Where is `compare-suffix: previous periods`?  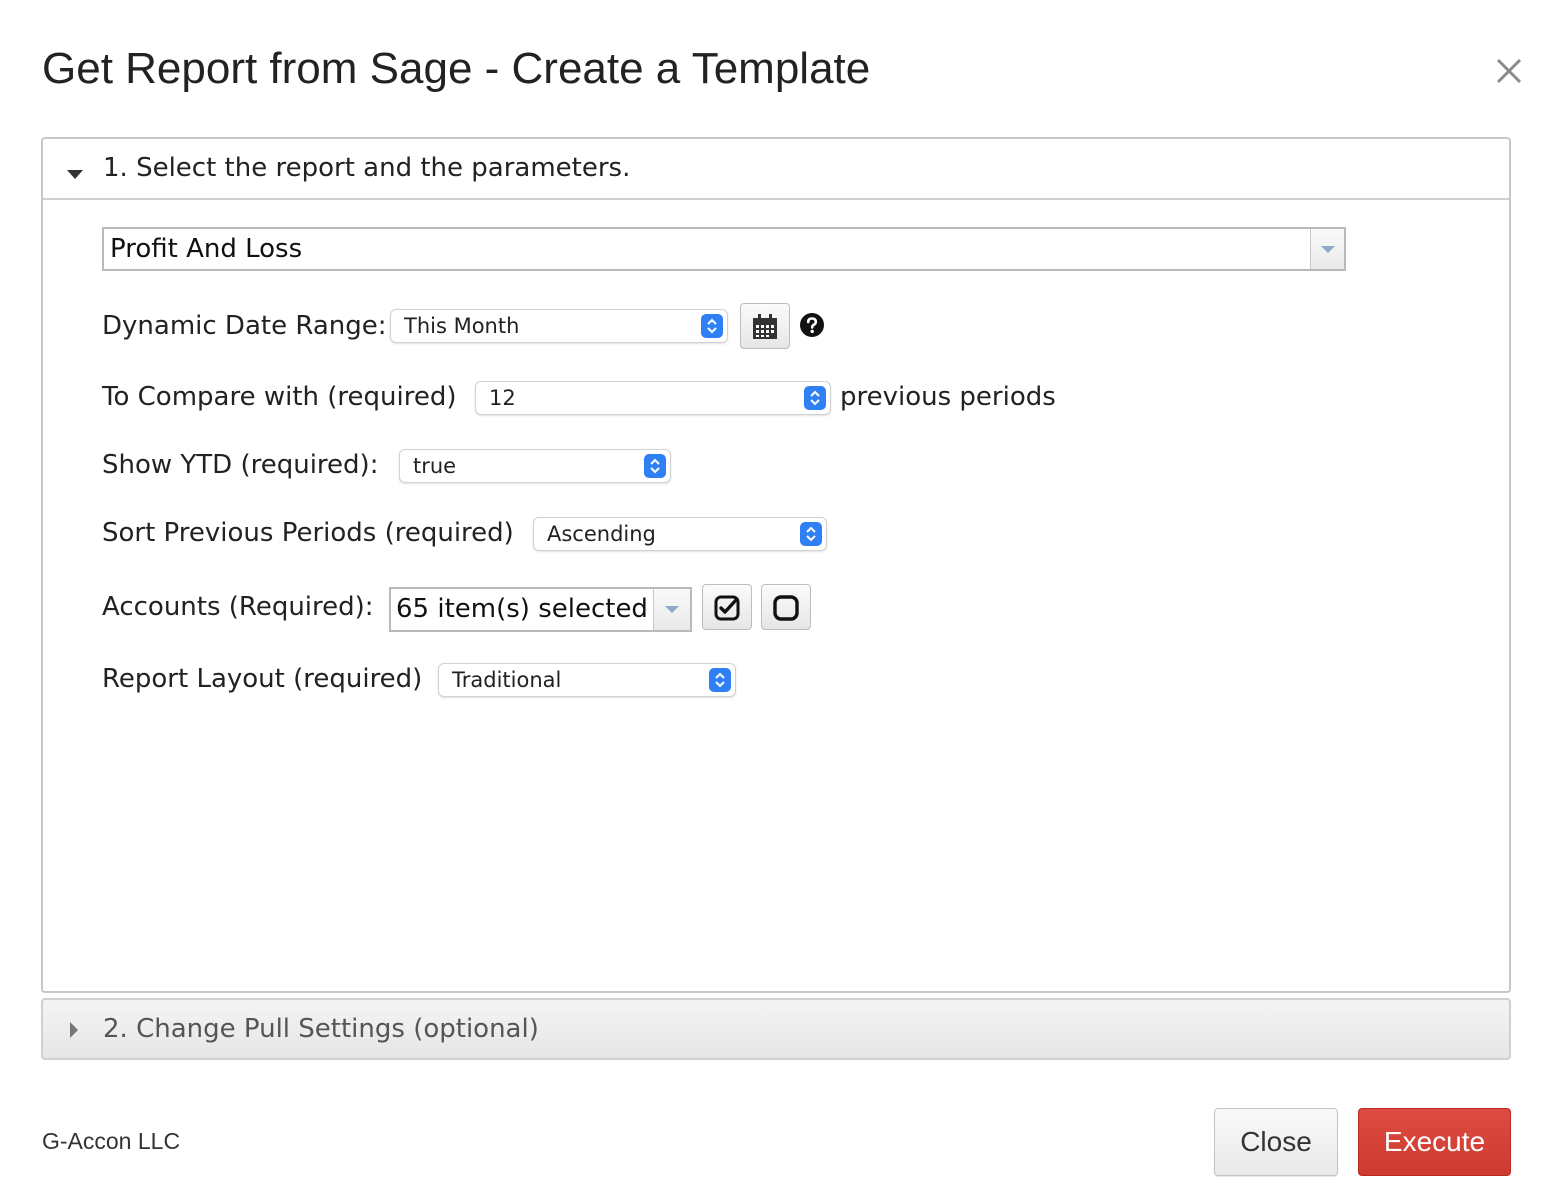 compare-suffix: previous periods is located at coordinates (948, 397).